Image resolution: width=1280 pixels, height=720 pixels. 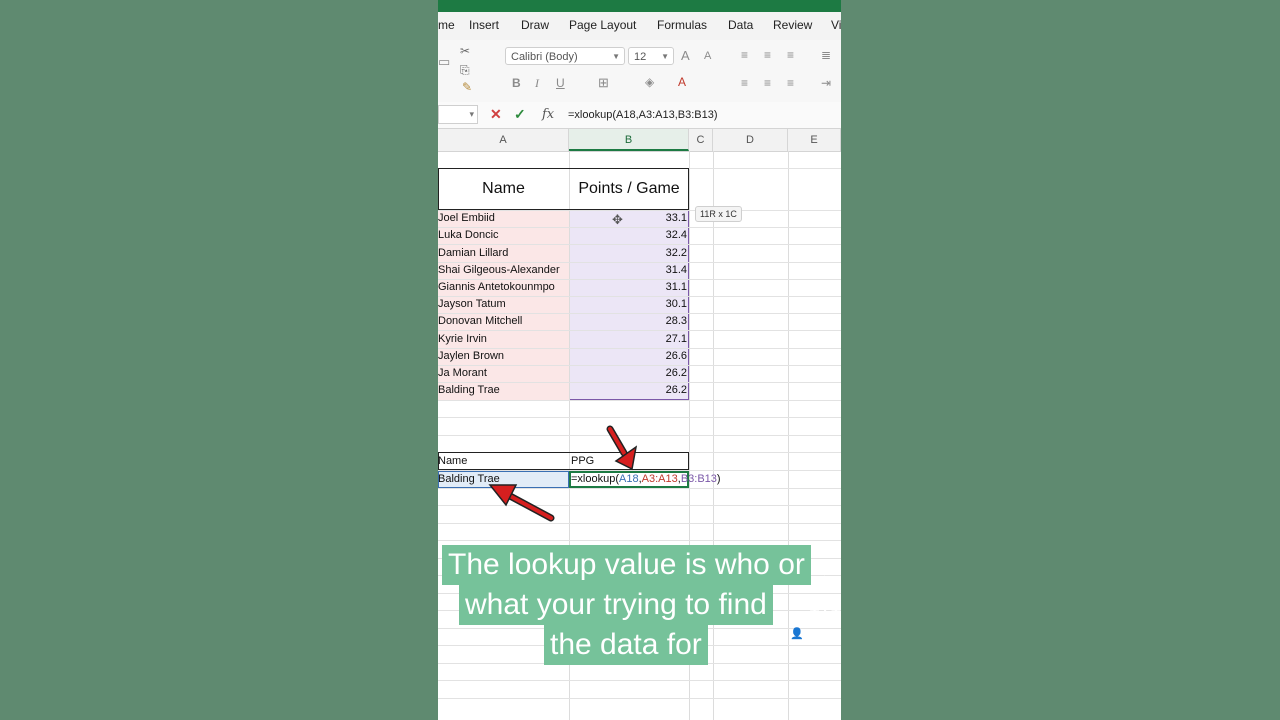 What do you see at coordinates (472, 304) in the screenshot?
I see `player-name-6: Jayson Tatum` at bounding box center [472, 304].